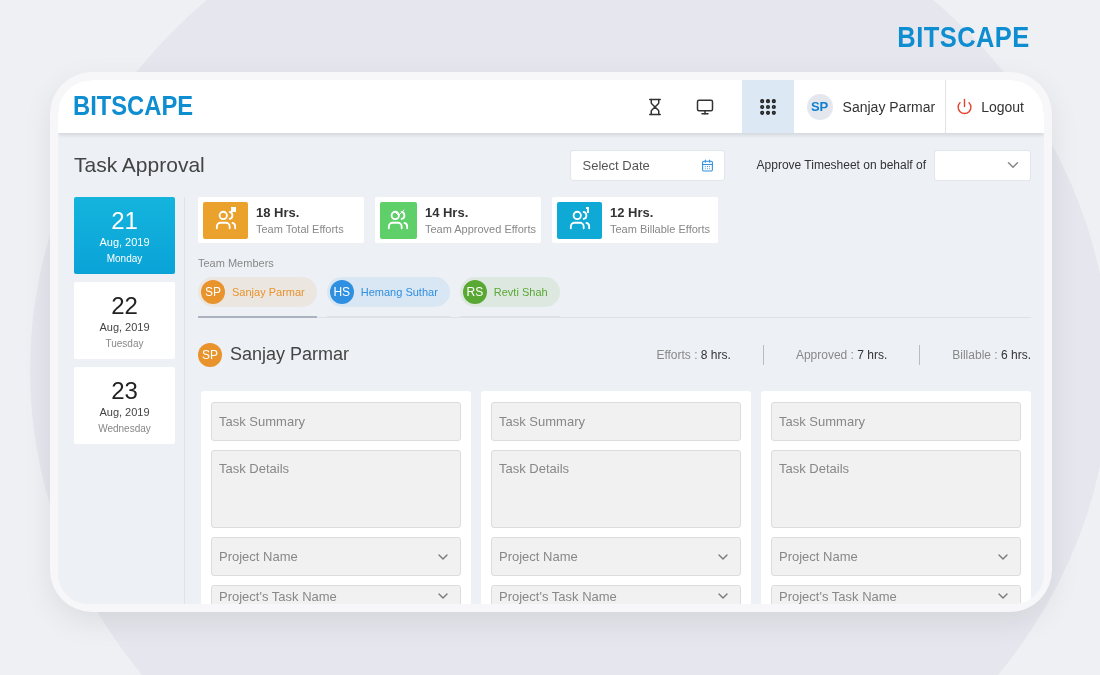 This screenshot has width=1100, height=675. I want to click on apps-grid-icon, so click(767, 106).